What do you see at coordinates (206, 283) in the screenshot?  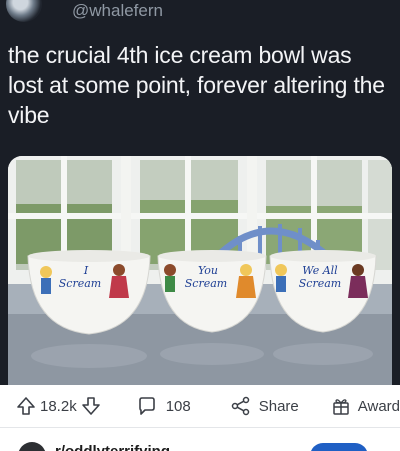 I see `bowl-2-text-line2: Scream` at bounding box center [206, 283].